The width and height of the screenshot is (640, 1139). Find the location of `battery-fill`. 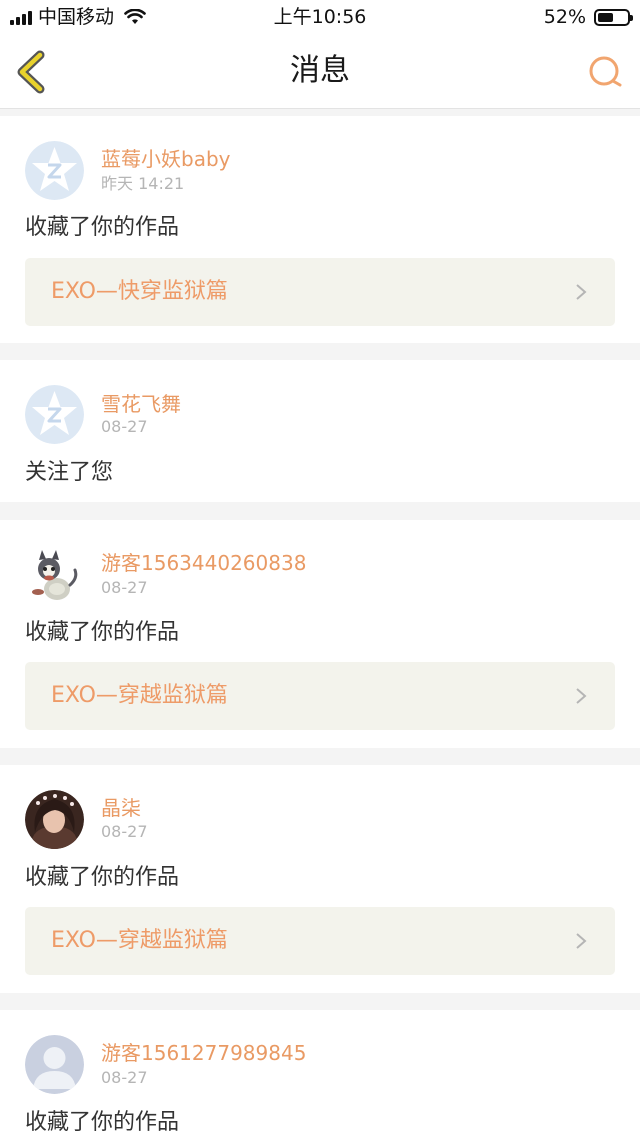

battery-fill is located at coordinates (605, 17).